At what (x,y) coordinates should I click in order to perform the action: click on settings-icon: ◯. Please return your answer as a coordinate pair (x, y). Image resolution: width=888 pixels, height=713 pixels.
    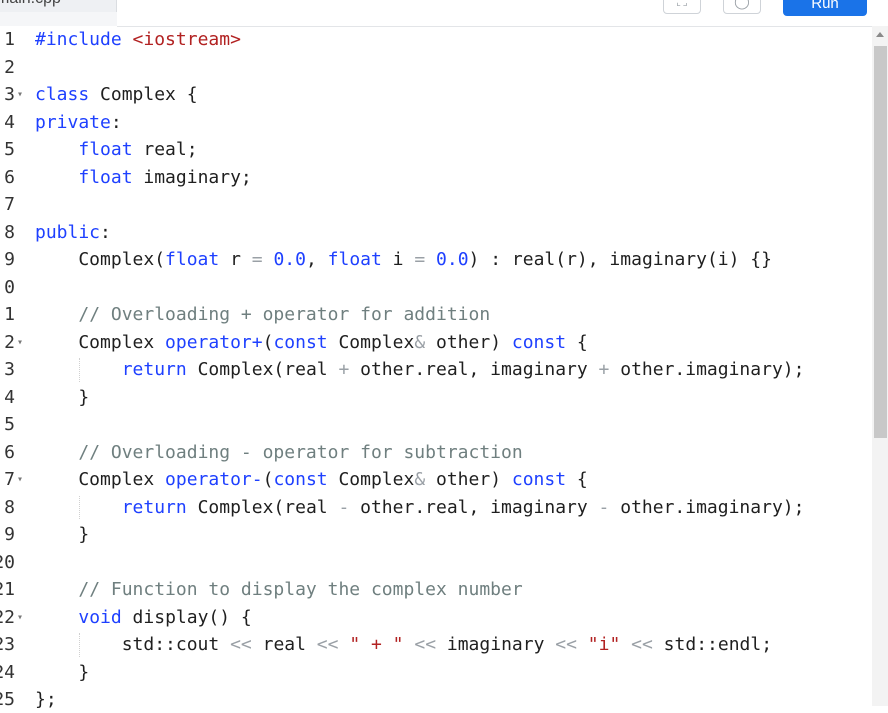
    Looking at the image, I should click on (742, 5).